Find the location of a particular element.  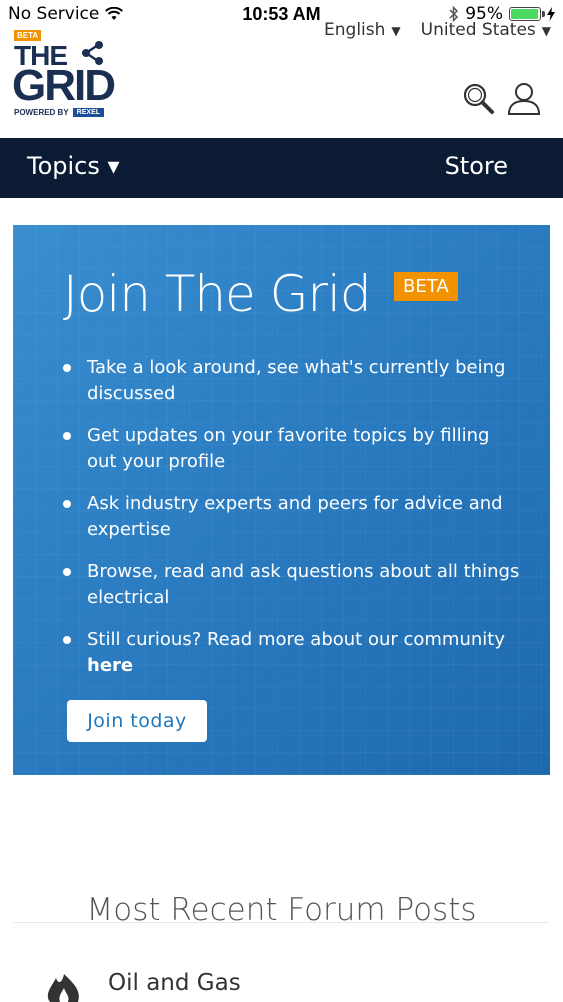

search-icon is located at coordinates (478, 98).